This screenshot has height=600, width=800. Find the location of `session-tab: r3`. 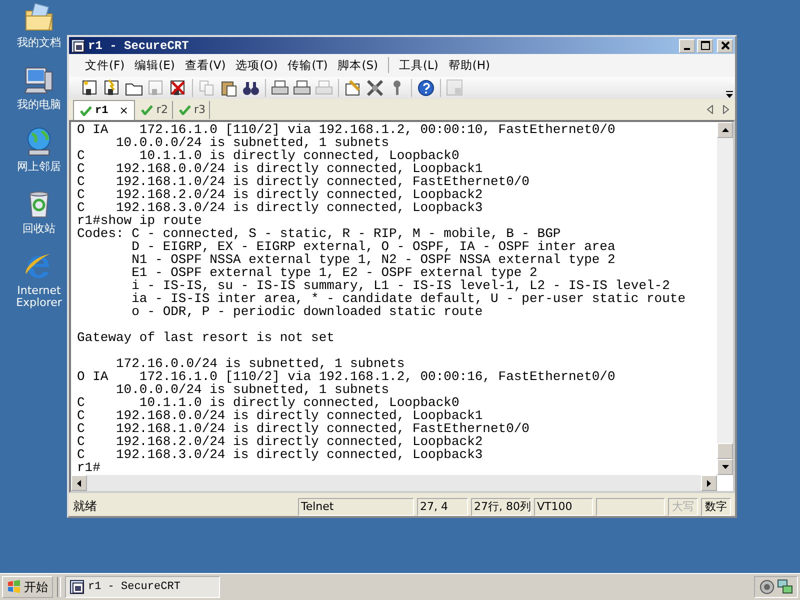

session-tab: r3 is located at coordinates (192, 109).